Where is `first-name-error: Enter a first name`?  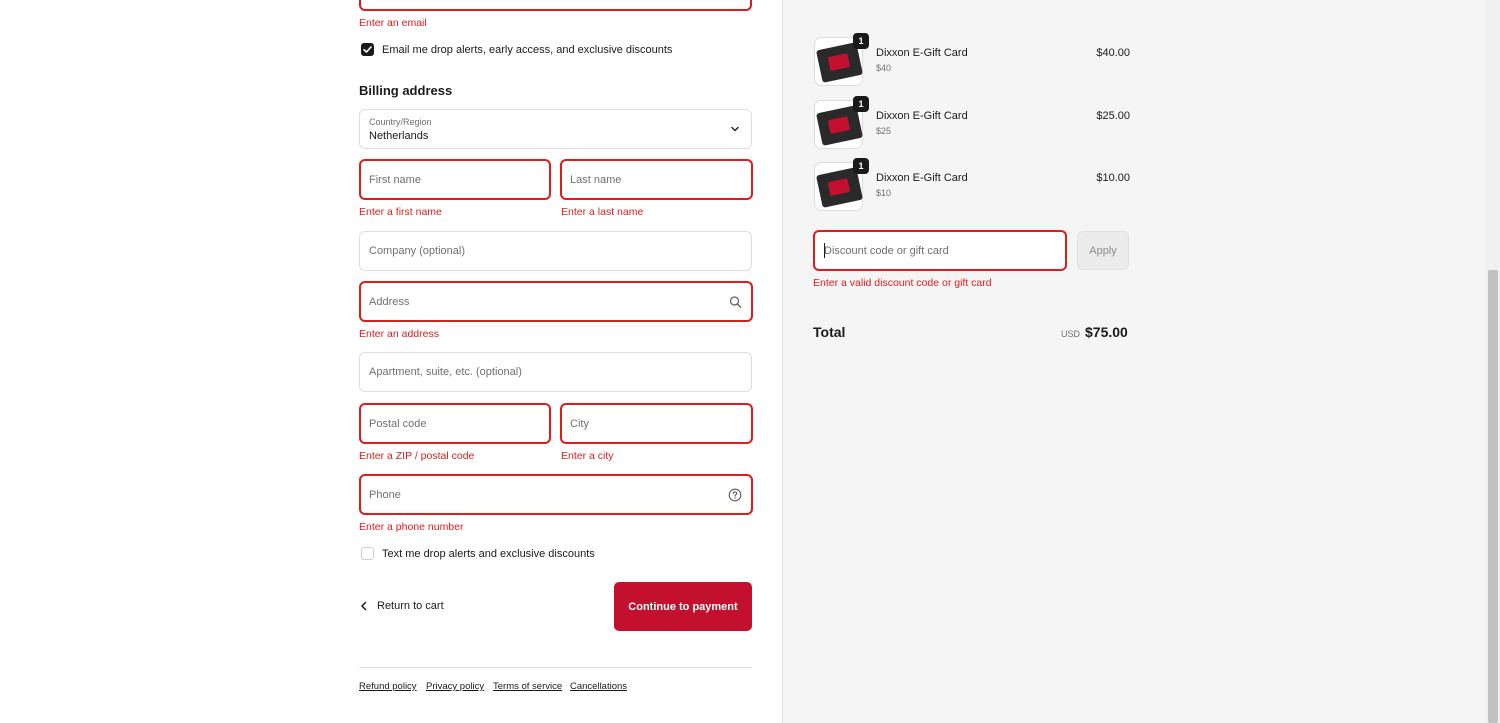
first-name-error: Enter a first name is located at coordinates (400, 212).